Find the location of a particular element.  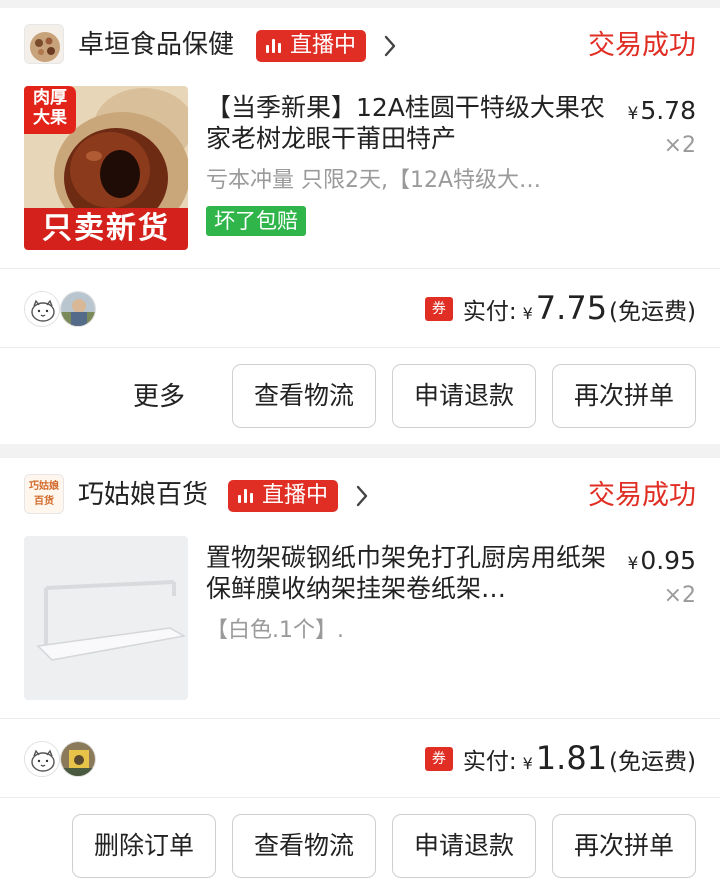

paid-summary: 券 实付: ¥ 1.81 (免运费) is located at coordinates (560, 759).